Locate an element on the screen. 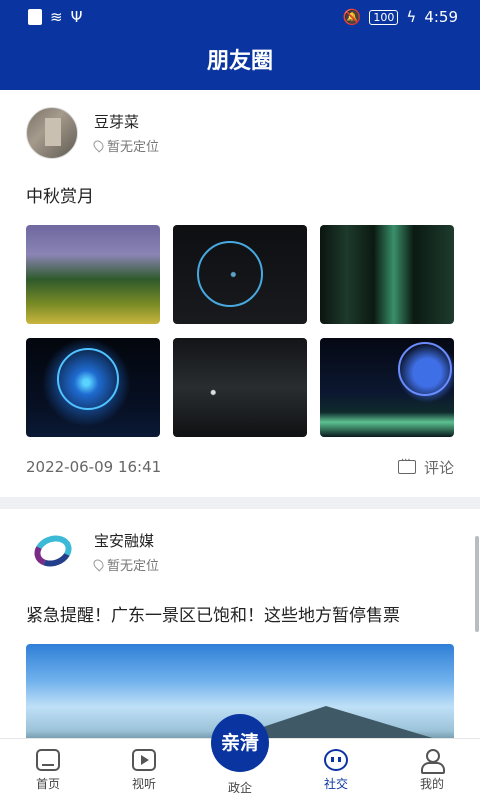 This screenshot has width=480, height=801. play-icon is located at coordinates (144, 760).